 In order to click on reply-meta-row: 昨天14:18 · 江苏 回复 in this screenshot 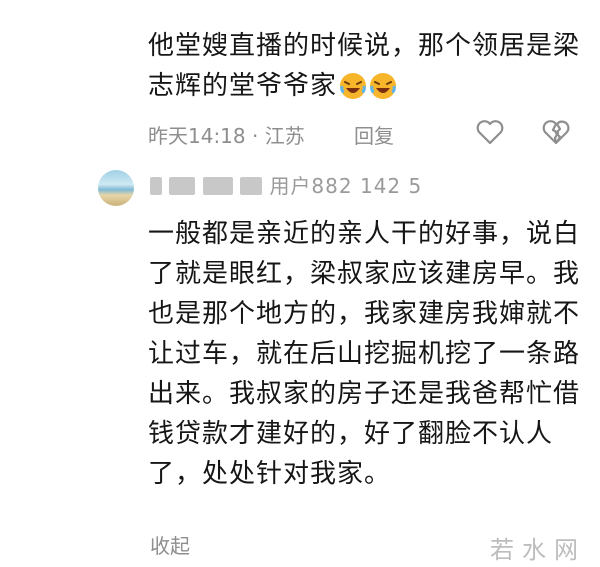, I will do `click(368, 133)`.